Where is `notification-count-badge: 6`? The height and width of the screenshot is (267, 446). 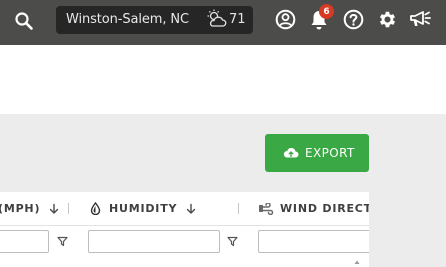
notification-count-badge: 6 is located at coordinates (326, 11).